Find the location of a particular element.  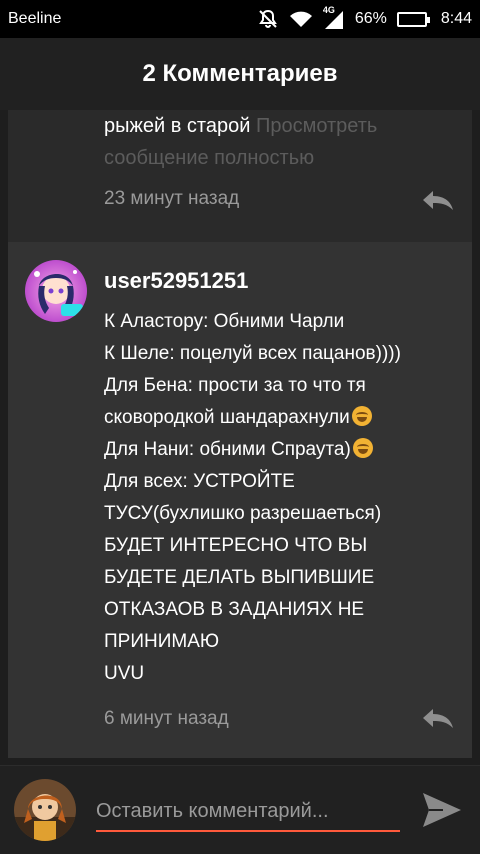

clock: 8:44 is located at coordinates (456, 18).